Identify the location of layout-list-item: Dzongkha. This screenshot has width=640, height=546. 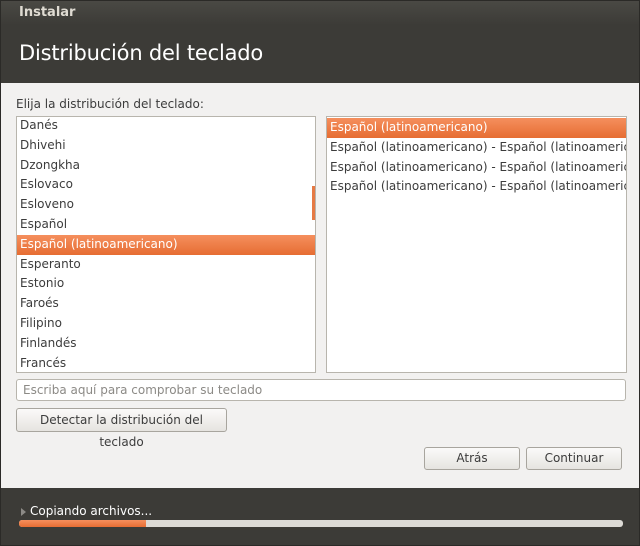
(166, 166).